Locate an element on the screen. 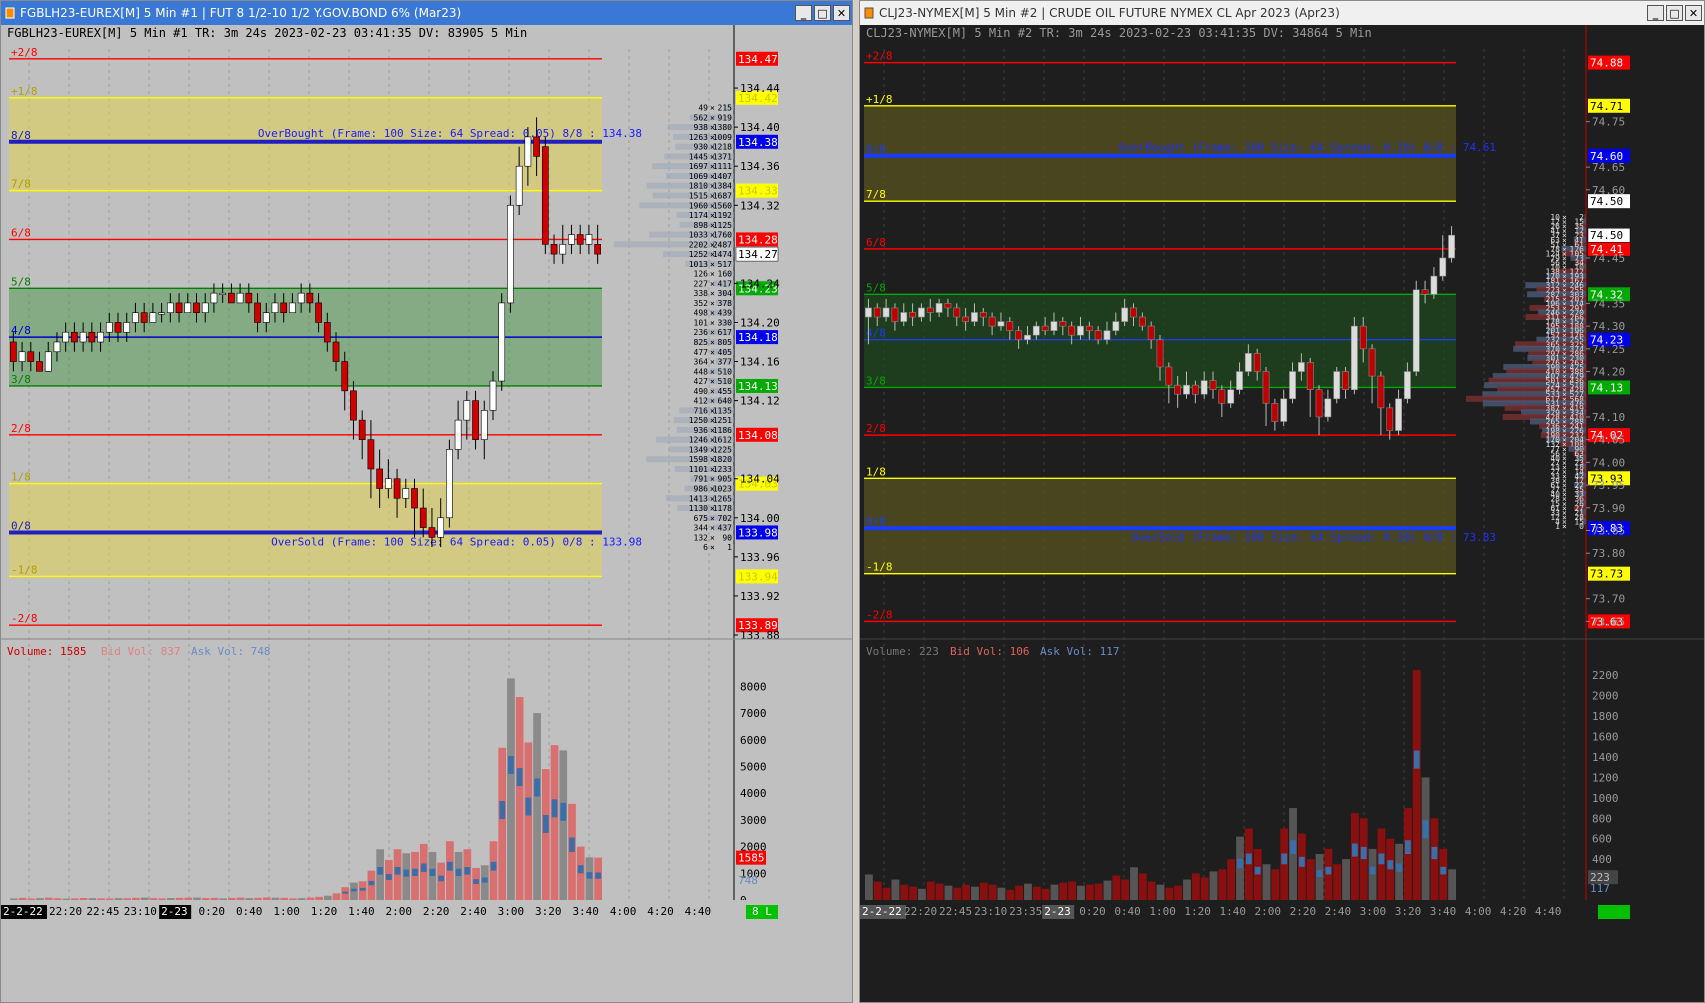 The height and width of the screenshot is (1003, 1705). dom-ask-size: 1371 is located at coordinates (722, 156).